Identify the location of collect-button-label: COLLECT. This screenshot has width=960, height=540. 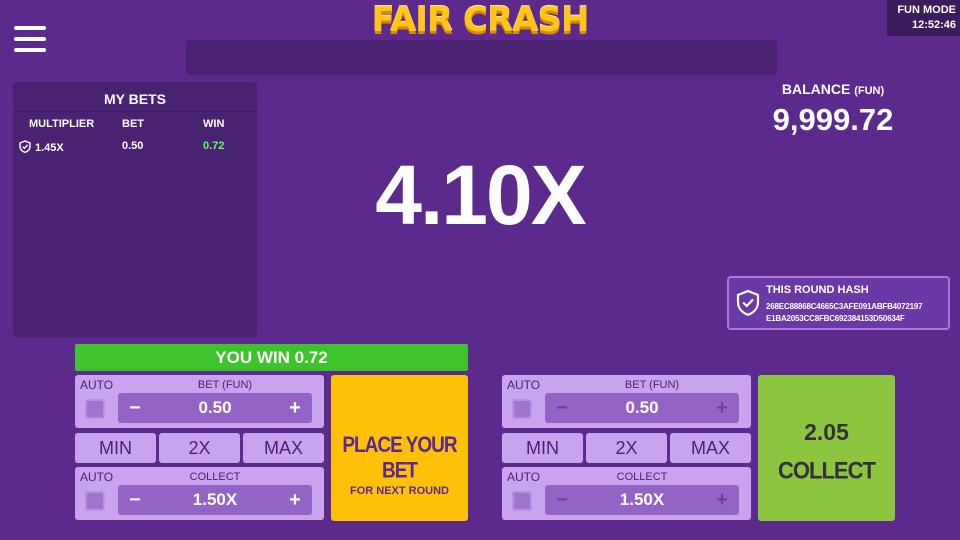
(827, 470).